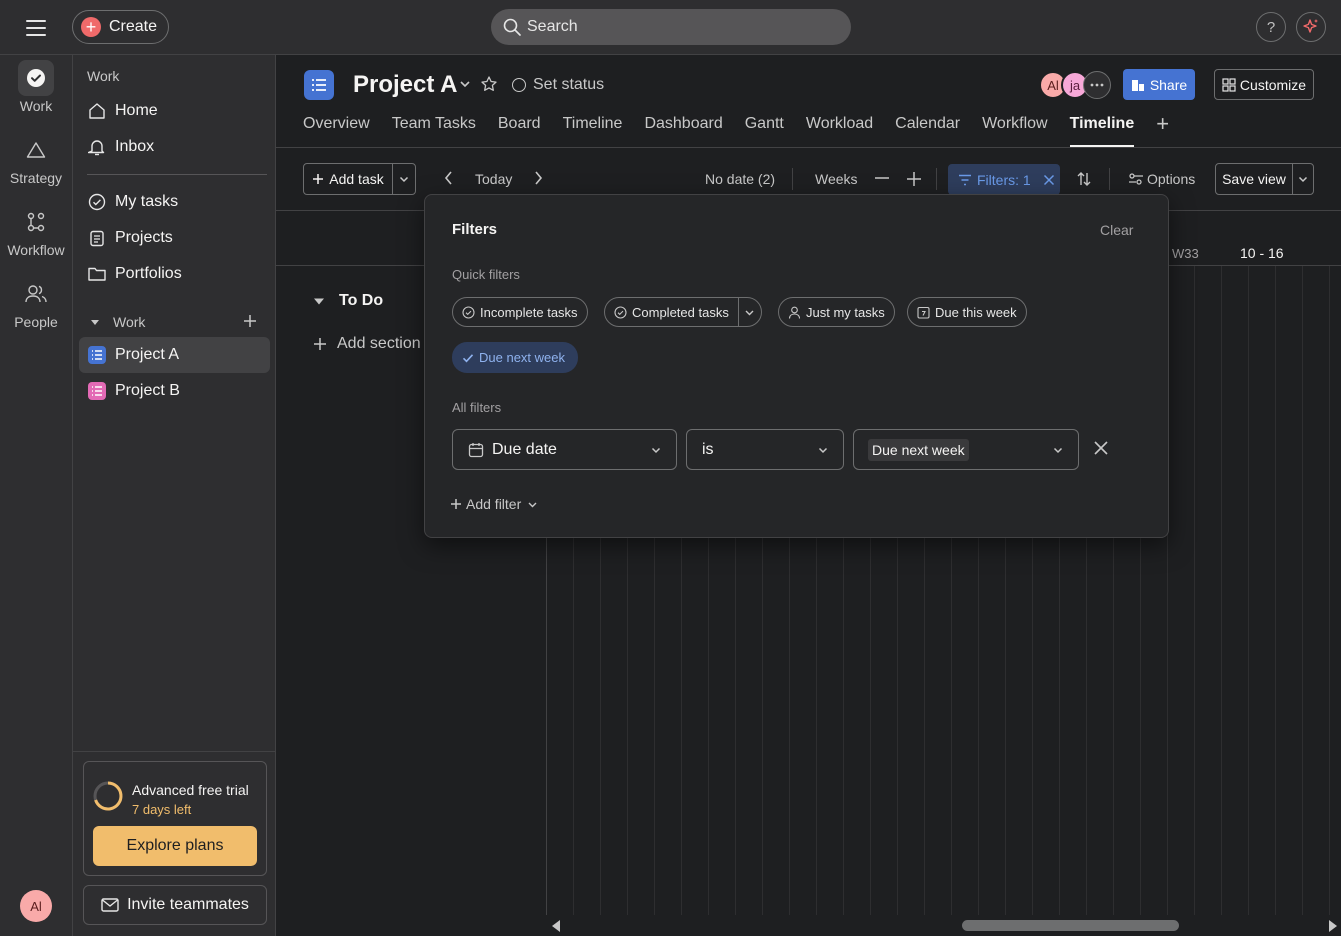 The image size is (1341, 936). Describe the element at coordinates (943, 925) in the screenshot. I see `horizontal-scrollbar` at that location.